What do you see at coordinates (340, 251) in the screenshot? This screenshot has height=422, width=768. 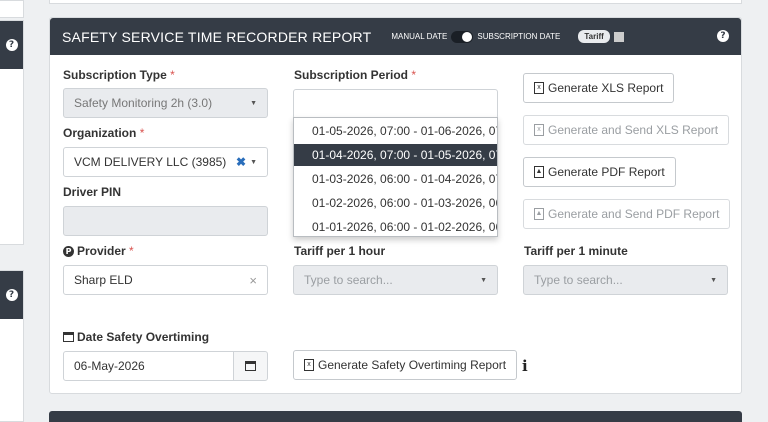 I see `tariff-hour-label: Tariff per 1 hour` at bounding box center [340, 251].